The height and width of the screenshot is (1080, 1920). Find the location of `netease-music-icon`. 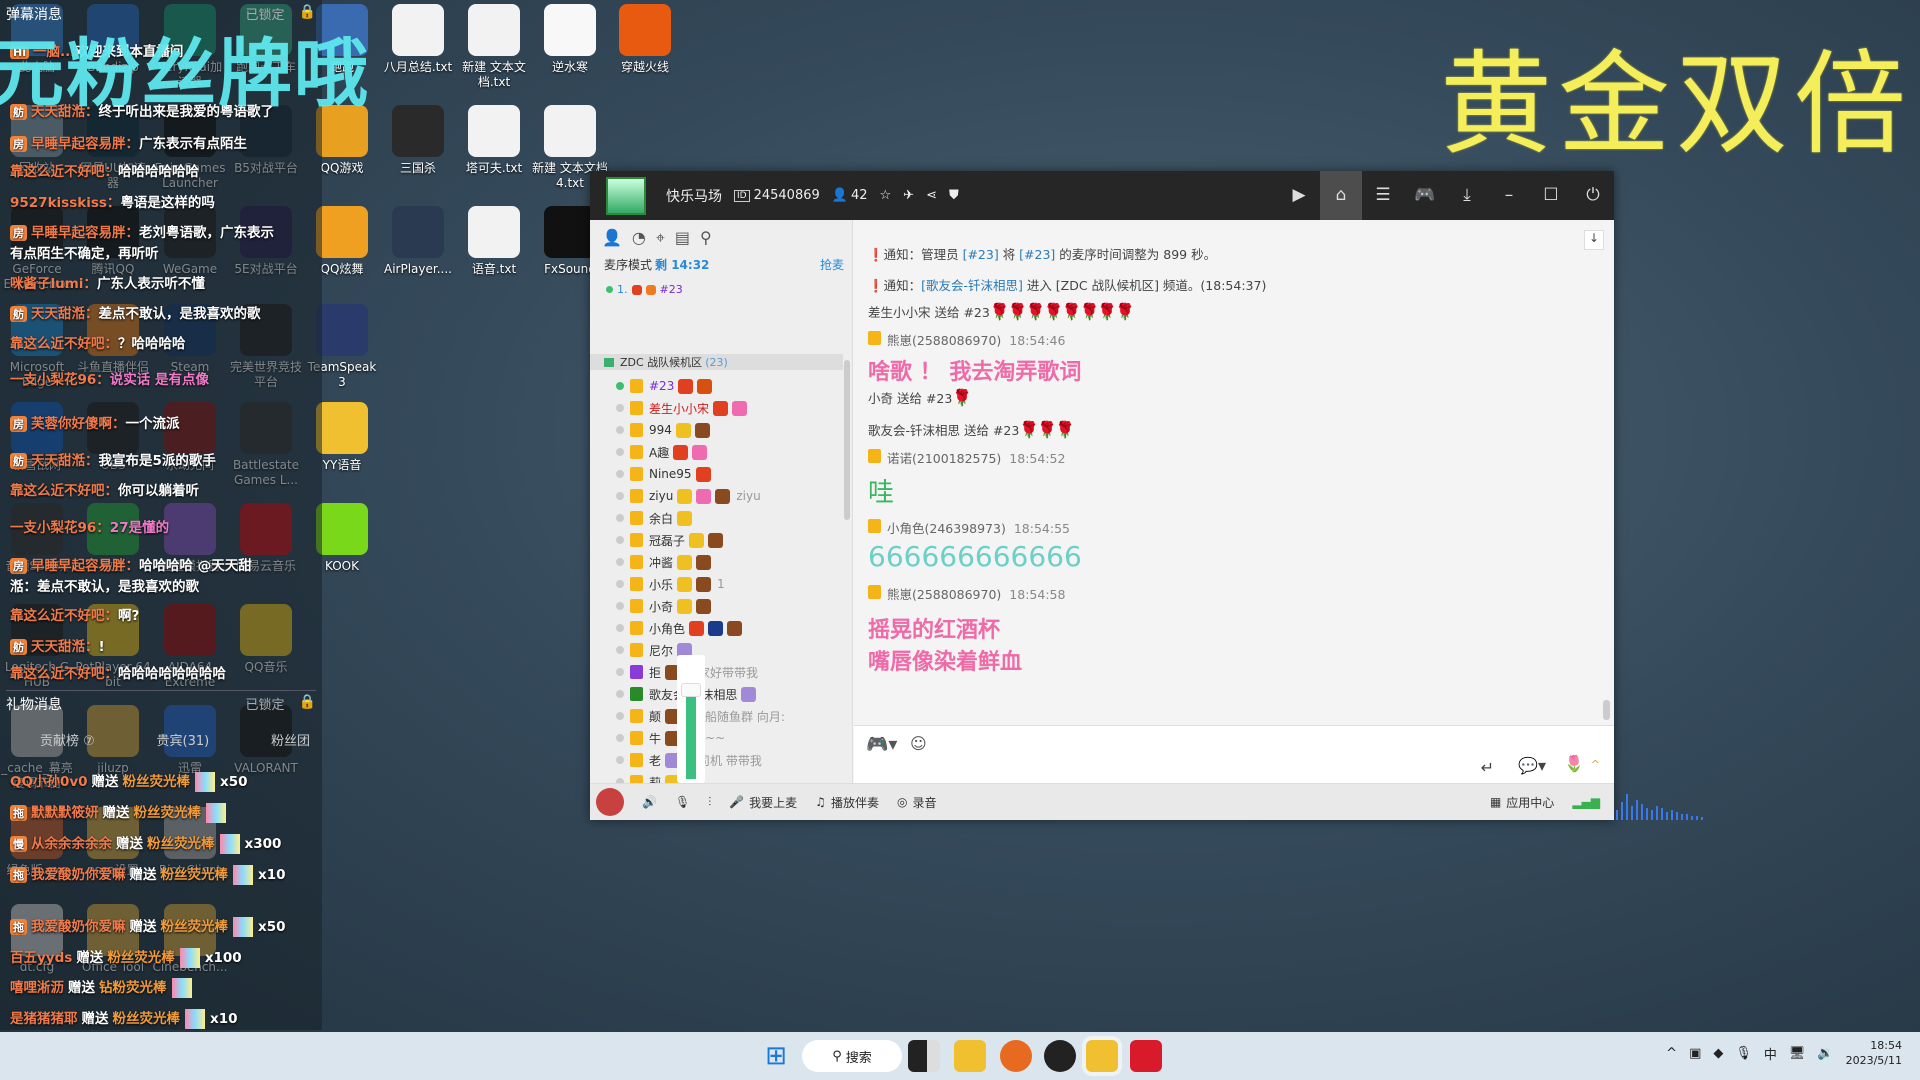

netease-music-icon is located at coordinates (1146, 1056).